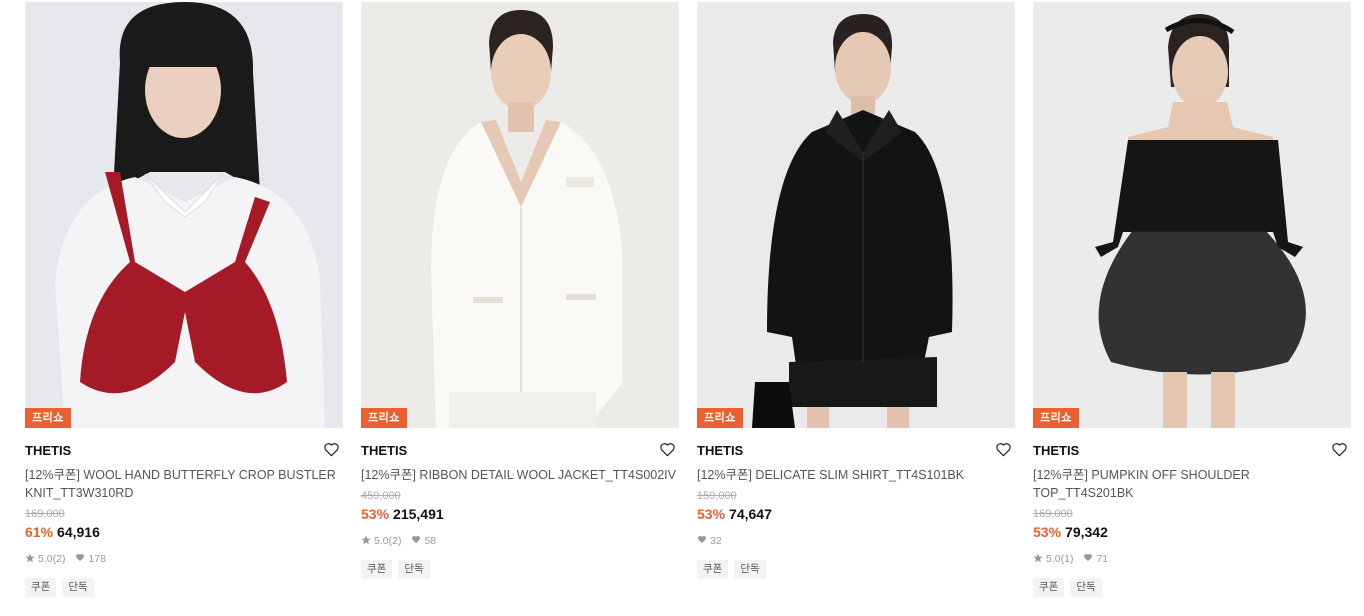  I want to click on sale-price: 215,491, so click(418, 514).